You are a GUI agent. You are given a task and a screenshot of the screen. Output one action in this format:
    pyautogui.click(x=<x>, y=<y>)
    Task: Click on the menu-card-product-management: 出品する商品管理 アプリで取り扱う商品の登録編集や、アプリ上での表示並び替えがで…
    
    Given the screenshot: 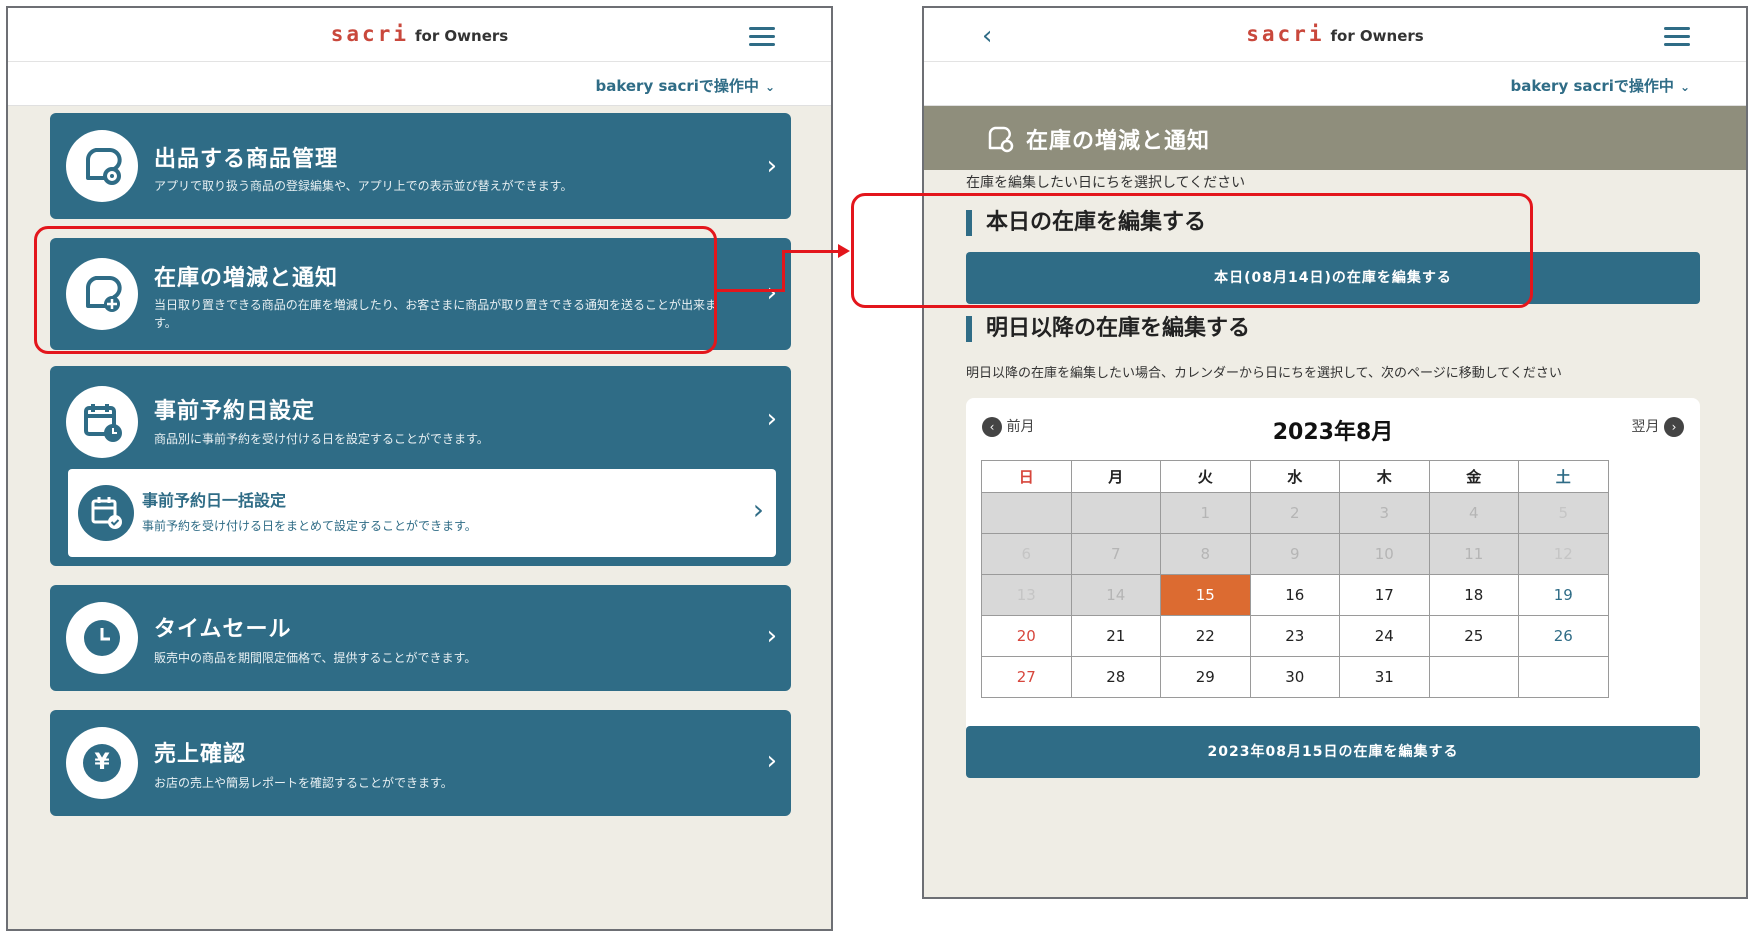 What is the action you would take?
    pyautogui.click(x=420, y=166)
    